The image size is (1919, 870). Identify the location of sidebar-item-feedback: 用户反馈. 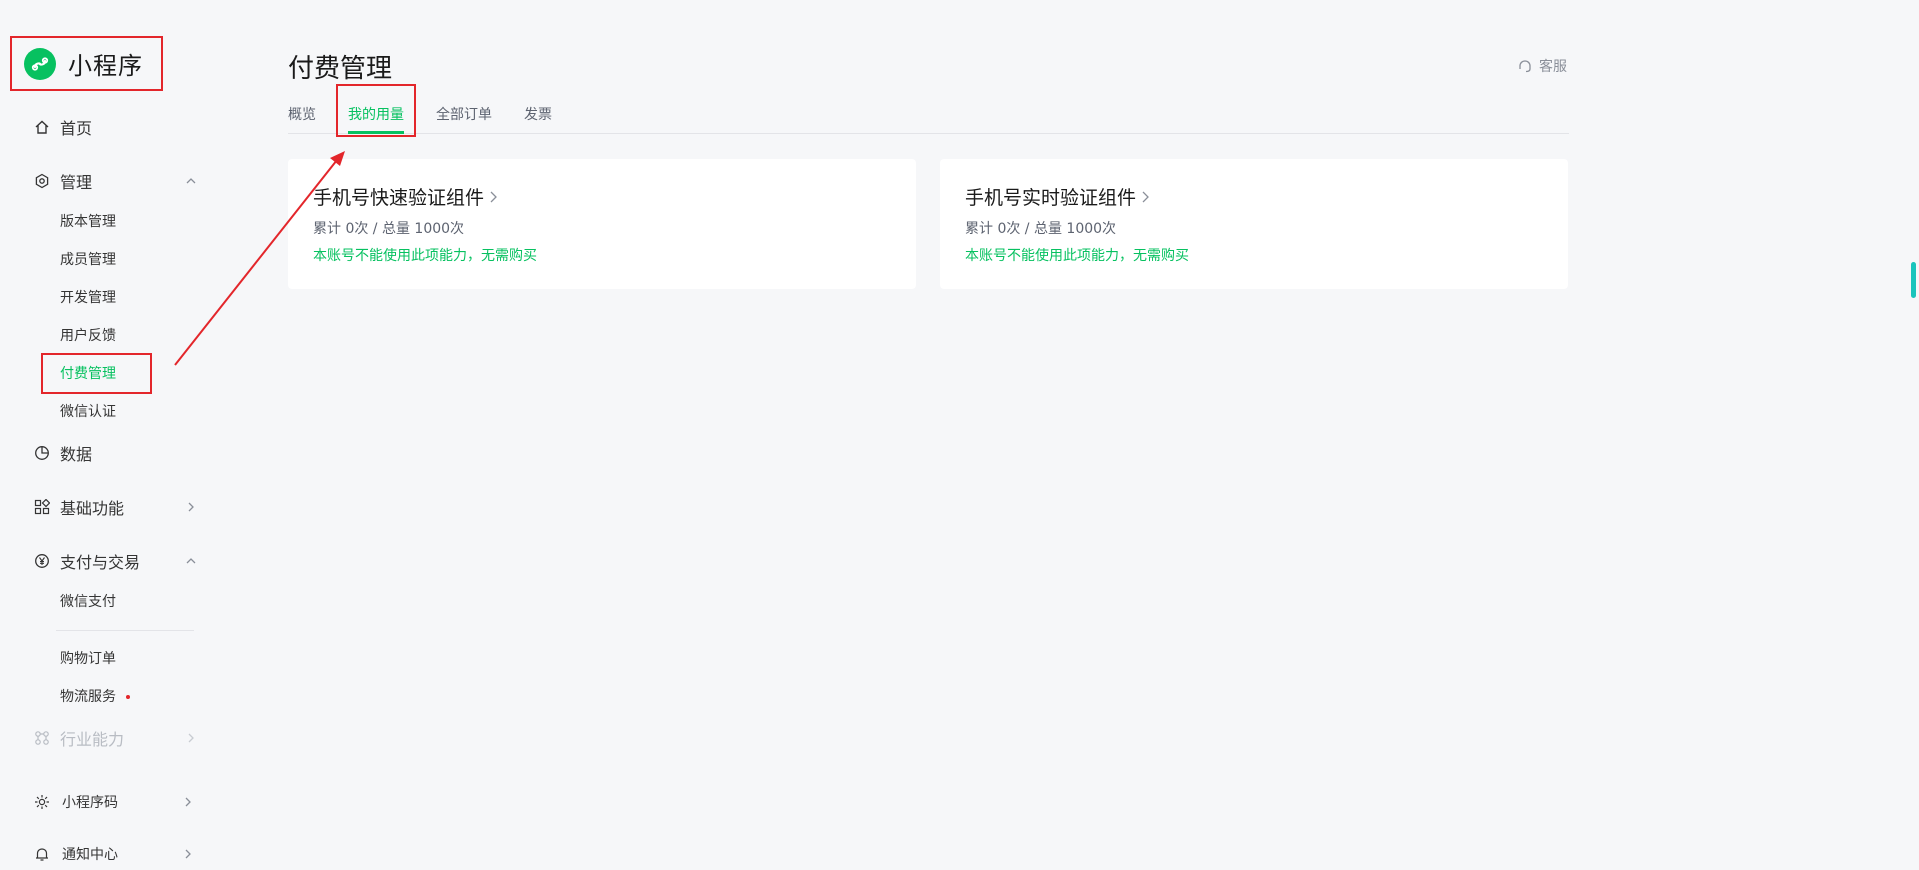
(88, 336).